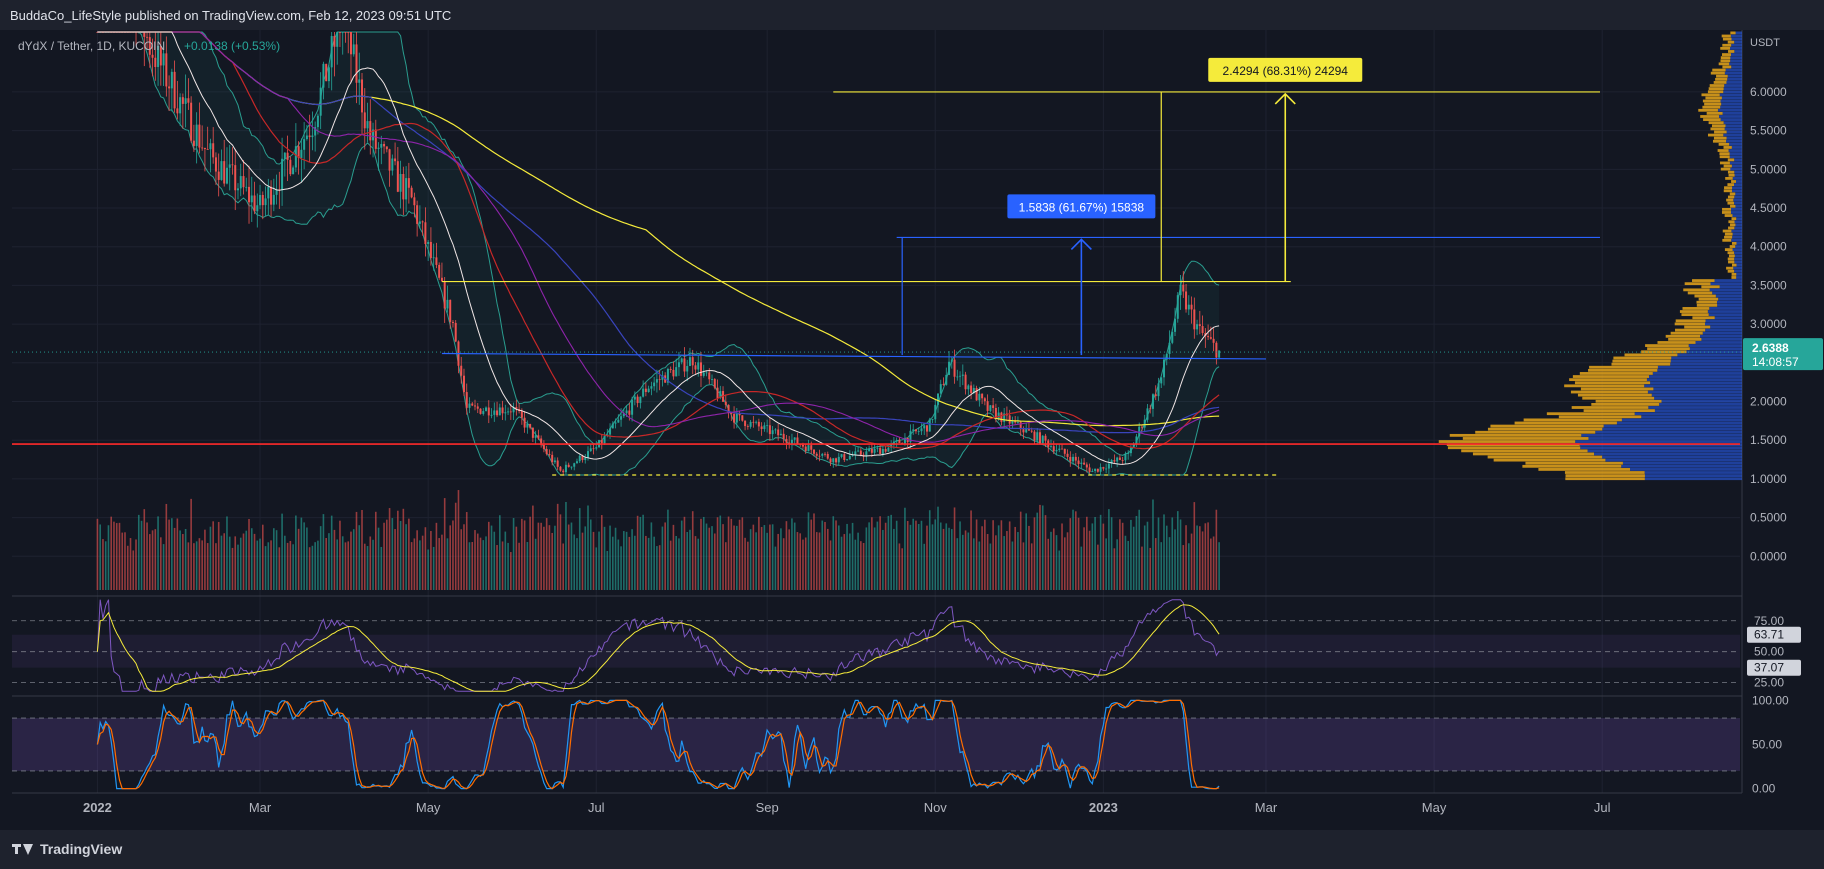 Image resolution: width=1824 pixels, height=869 pixels. I want to click on volume-bars, so click(658, 540).